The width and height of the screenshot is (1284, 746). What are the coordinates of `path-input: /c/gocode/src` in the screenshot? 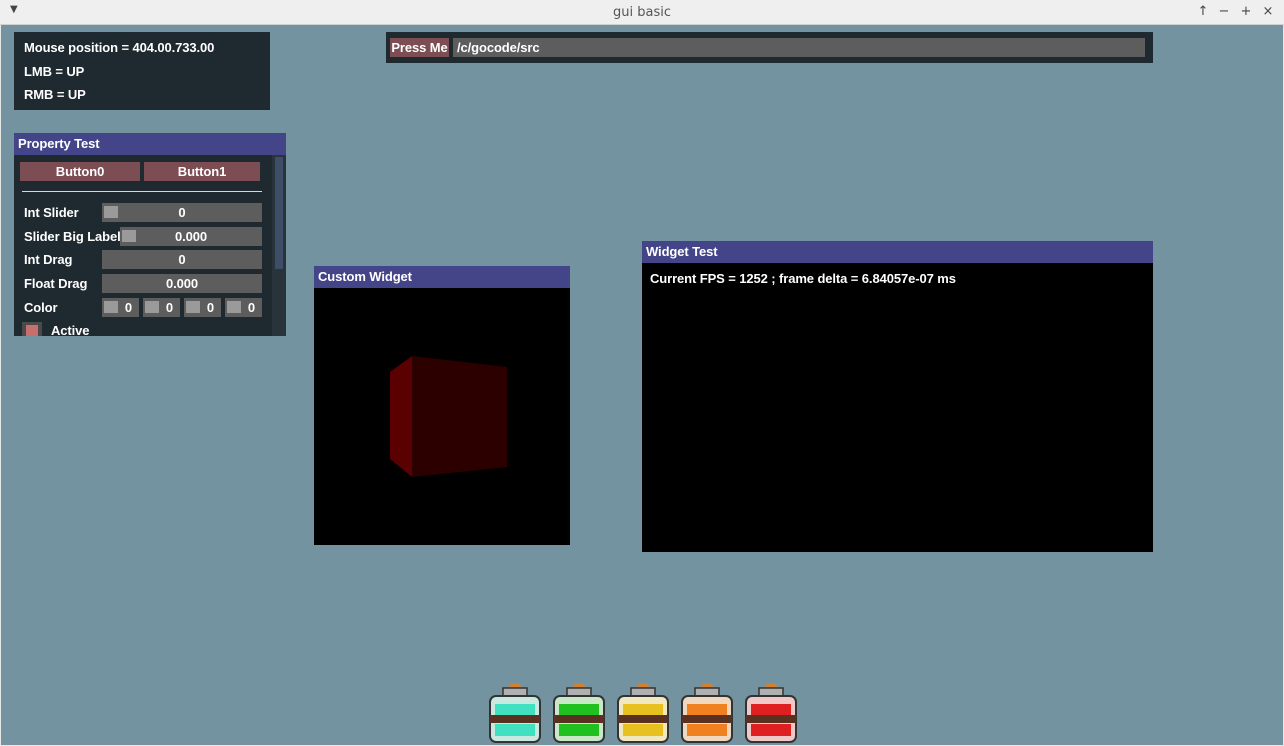 It's located at (799, 47).